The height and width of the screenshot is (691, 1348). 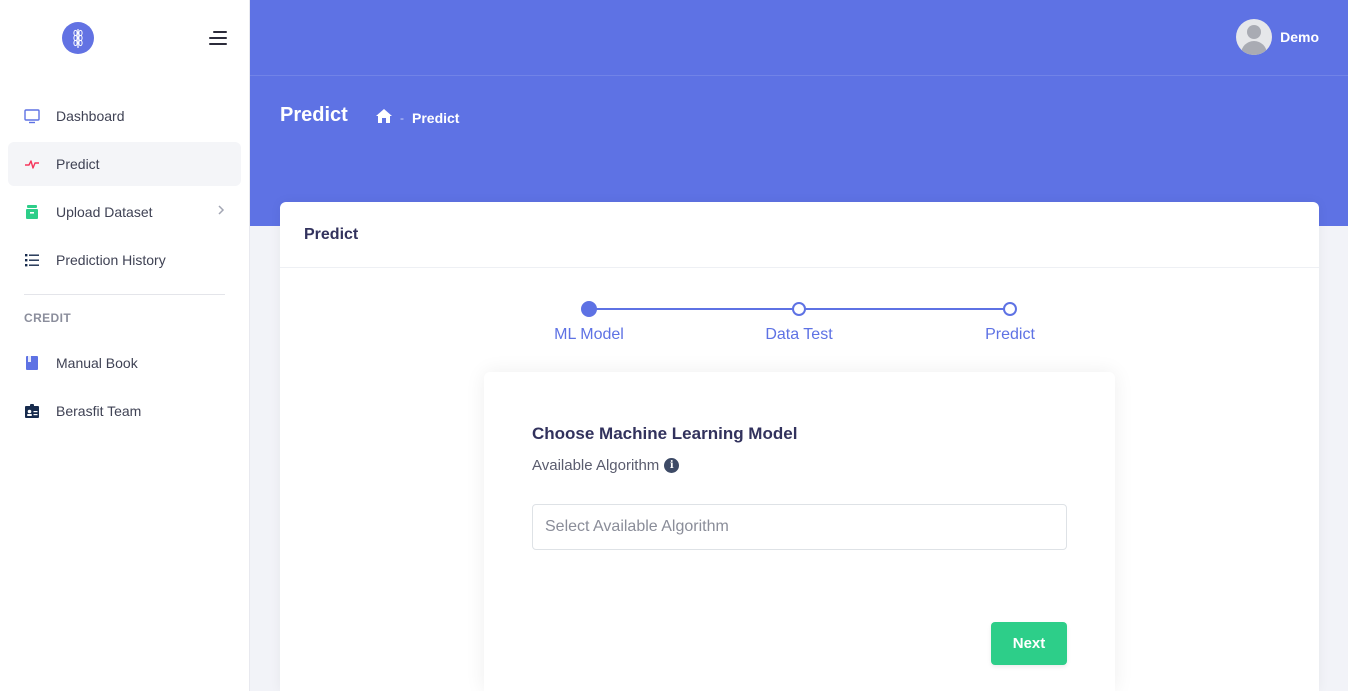 What do you see at coordinates (78, 38) in the screenshot?
I see `wheat-logo-icon` at bounding box center [78, 38].